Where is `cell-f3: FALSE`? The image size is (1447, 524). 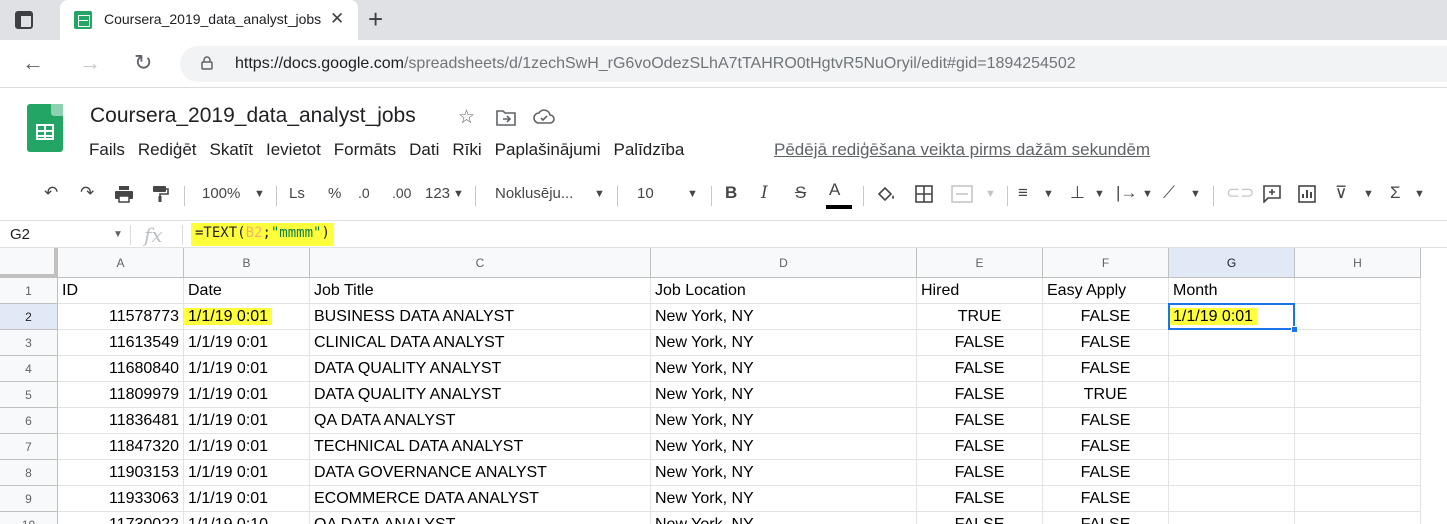 cell-f3: FALSE is located at coordinates (1106, 343).